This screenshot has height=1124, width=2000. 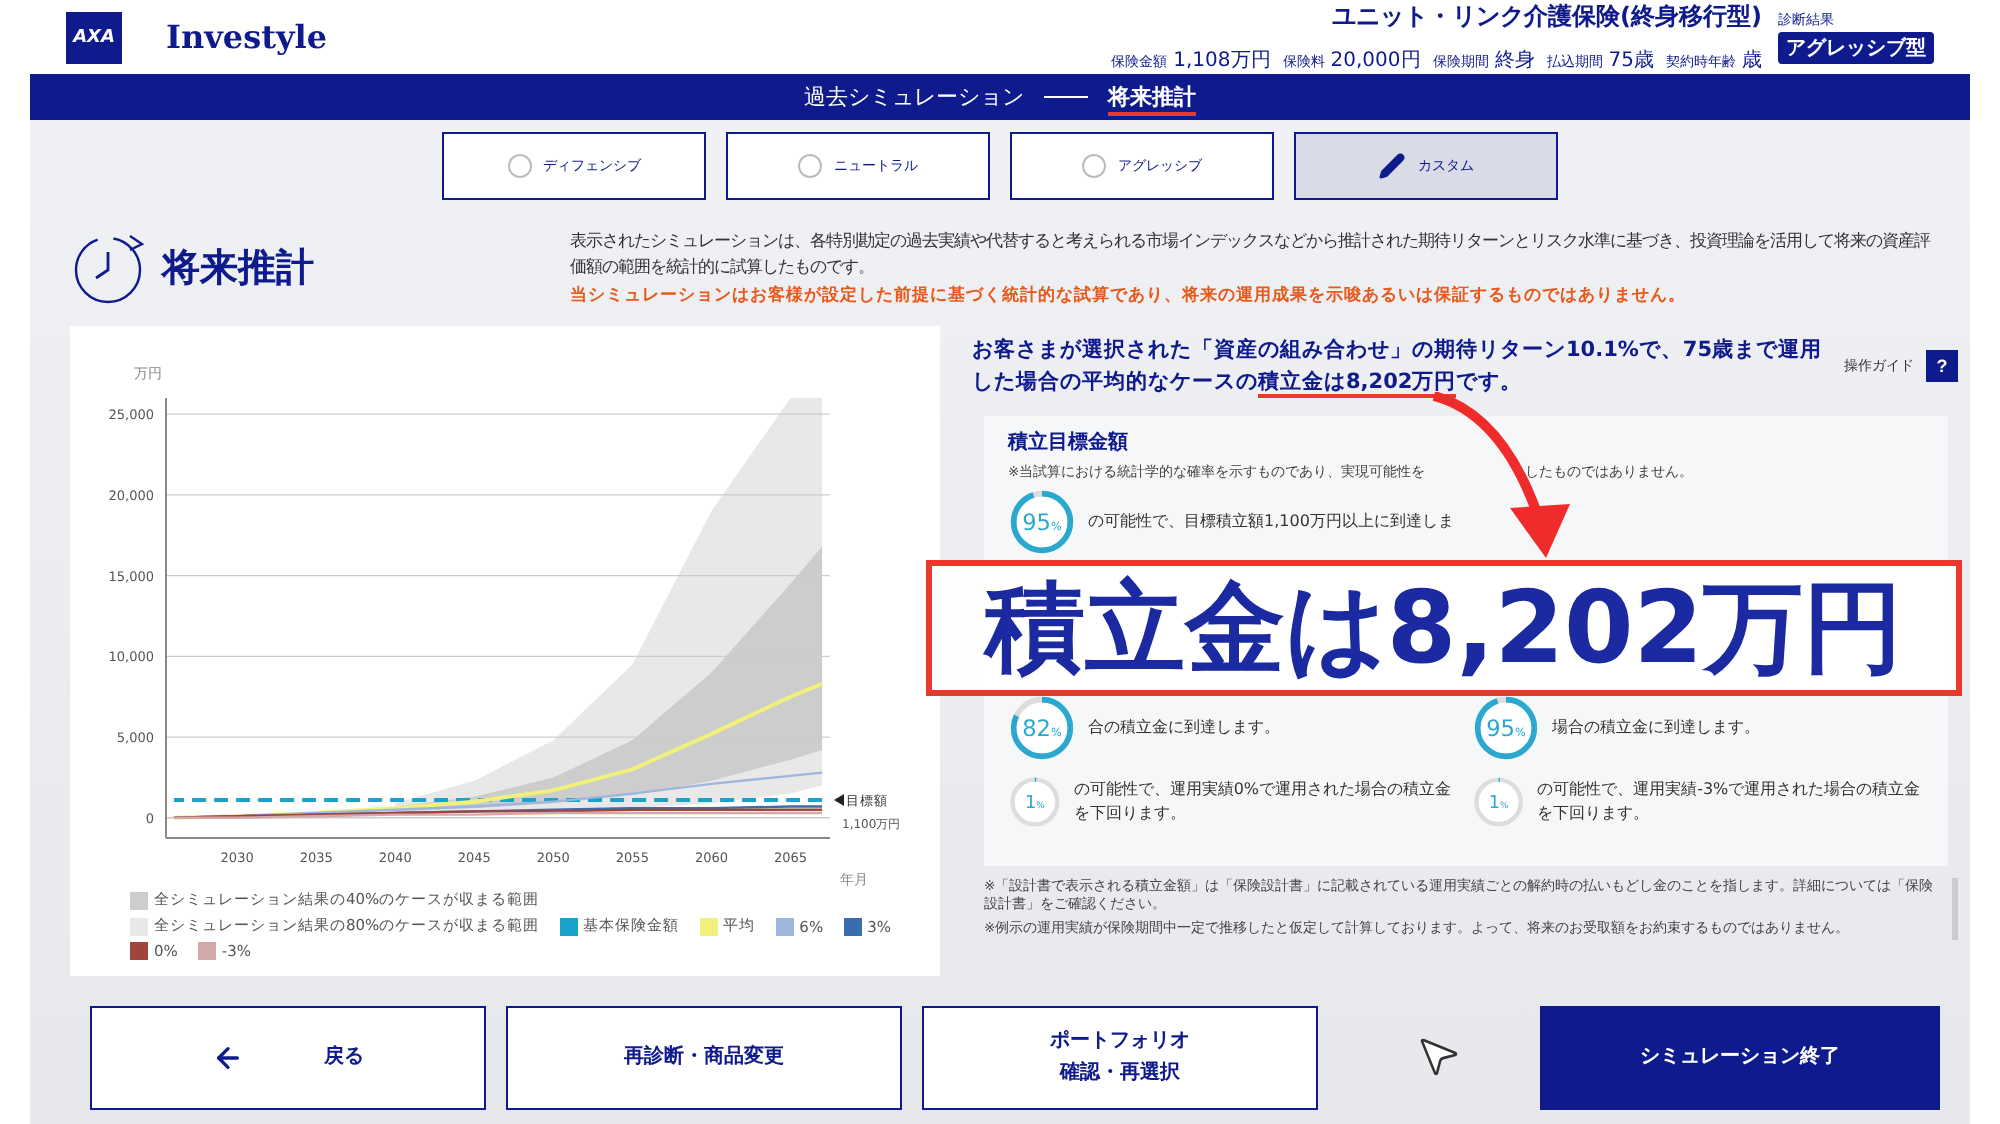 What do you see at coordinates (1263, 801) in the screenshot?
I see `stat-text: の可能性で、運用実績0%で運用された場合の積立金を下回ります。` at bounding box center [1263, 801].